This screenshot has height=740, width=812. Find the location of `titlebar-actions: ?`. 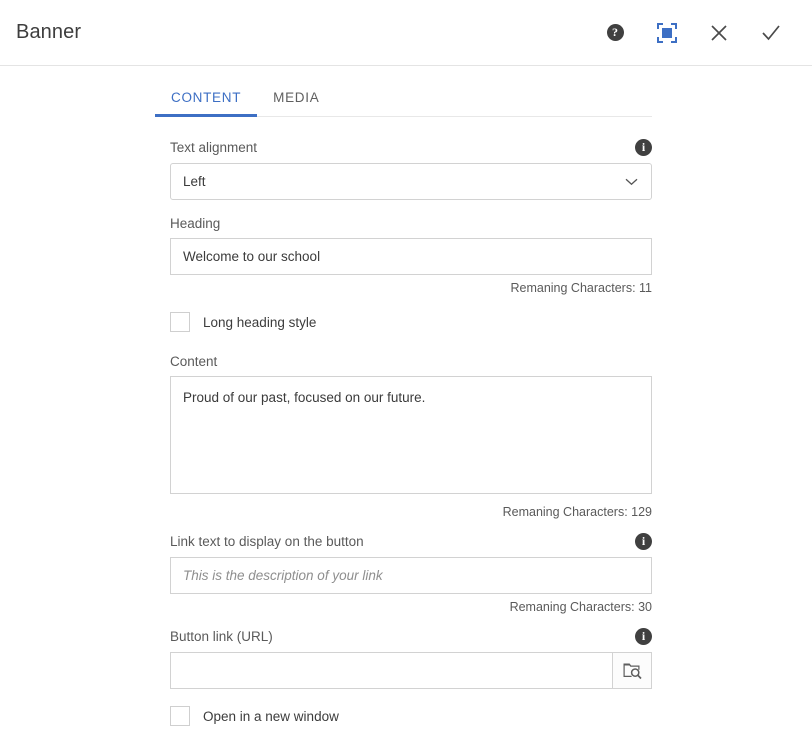

titlebar-actions: ? is located at coordinates (693, 33).